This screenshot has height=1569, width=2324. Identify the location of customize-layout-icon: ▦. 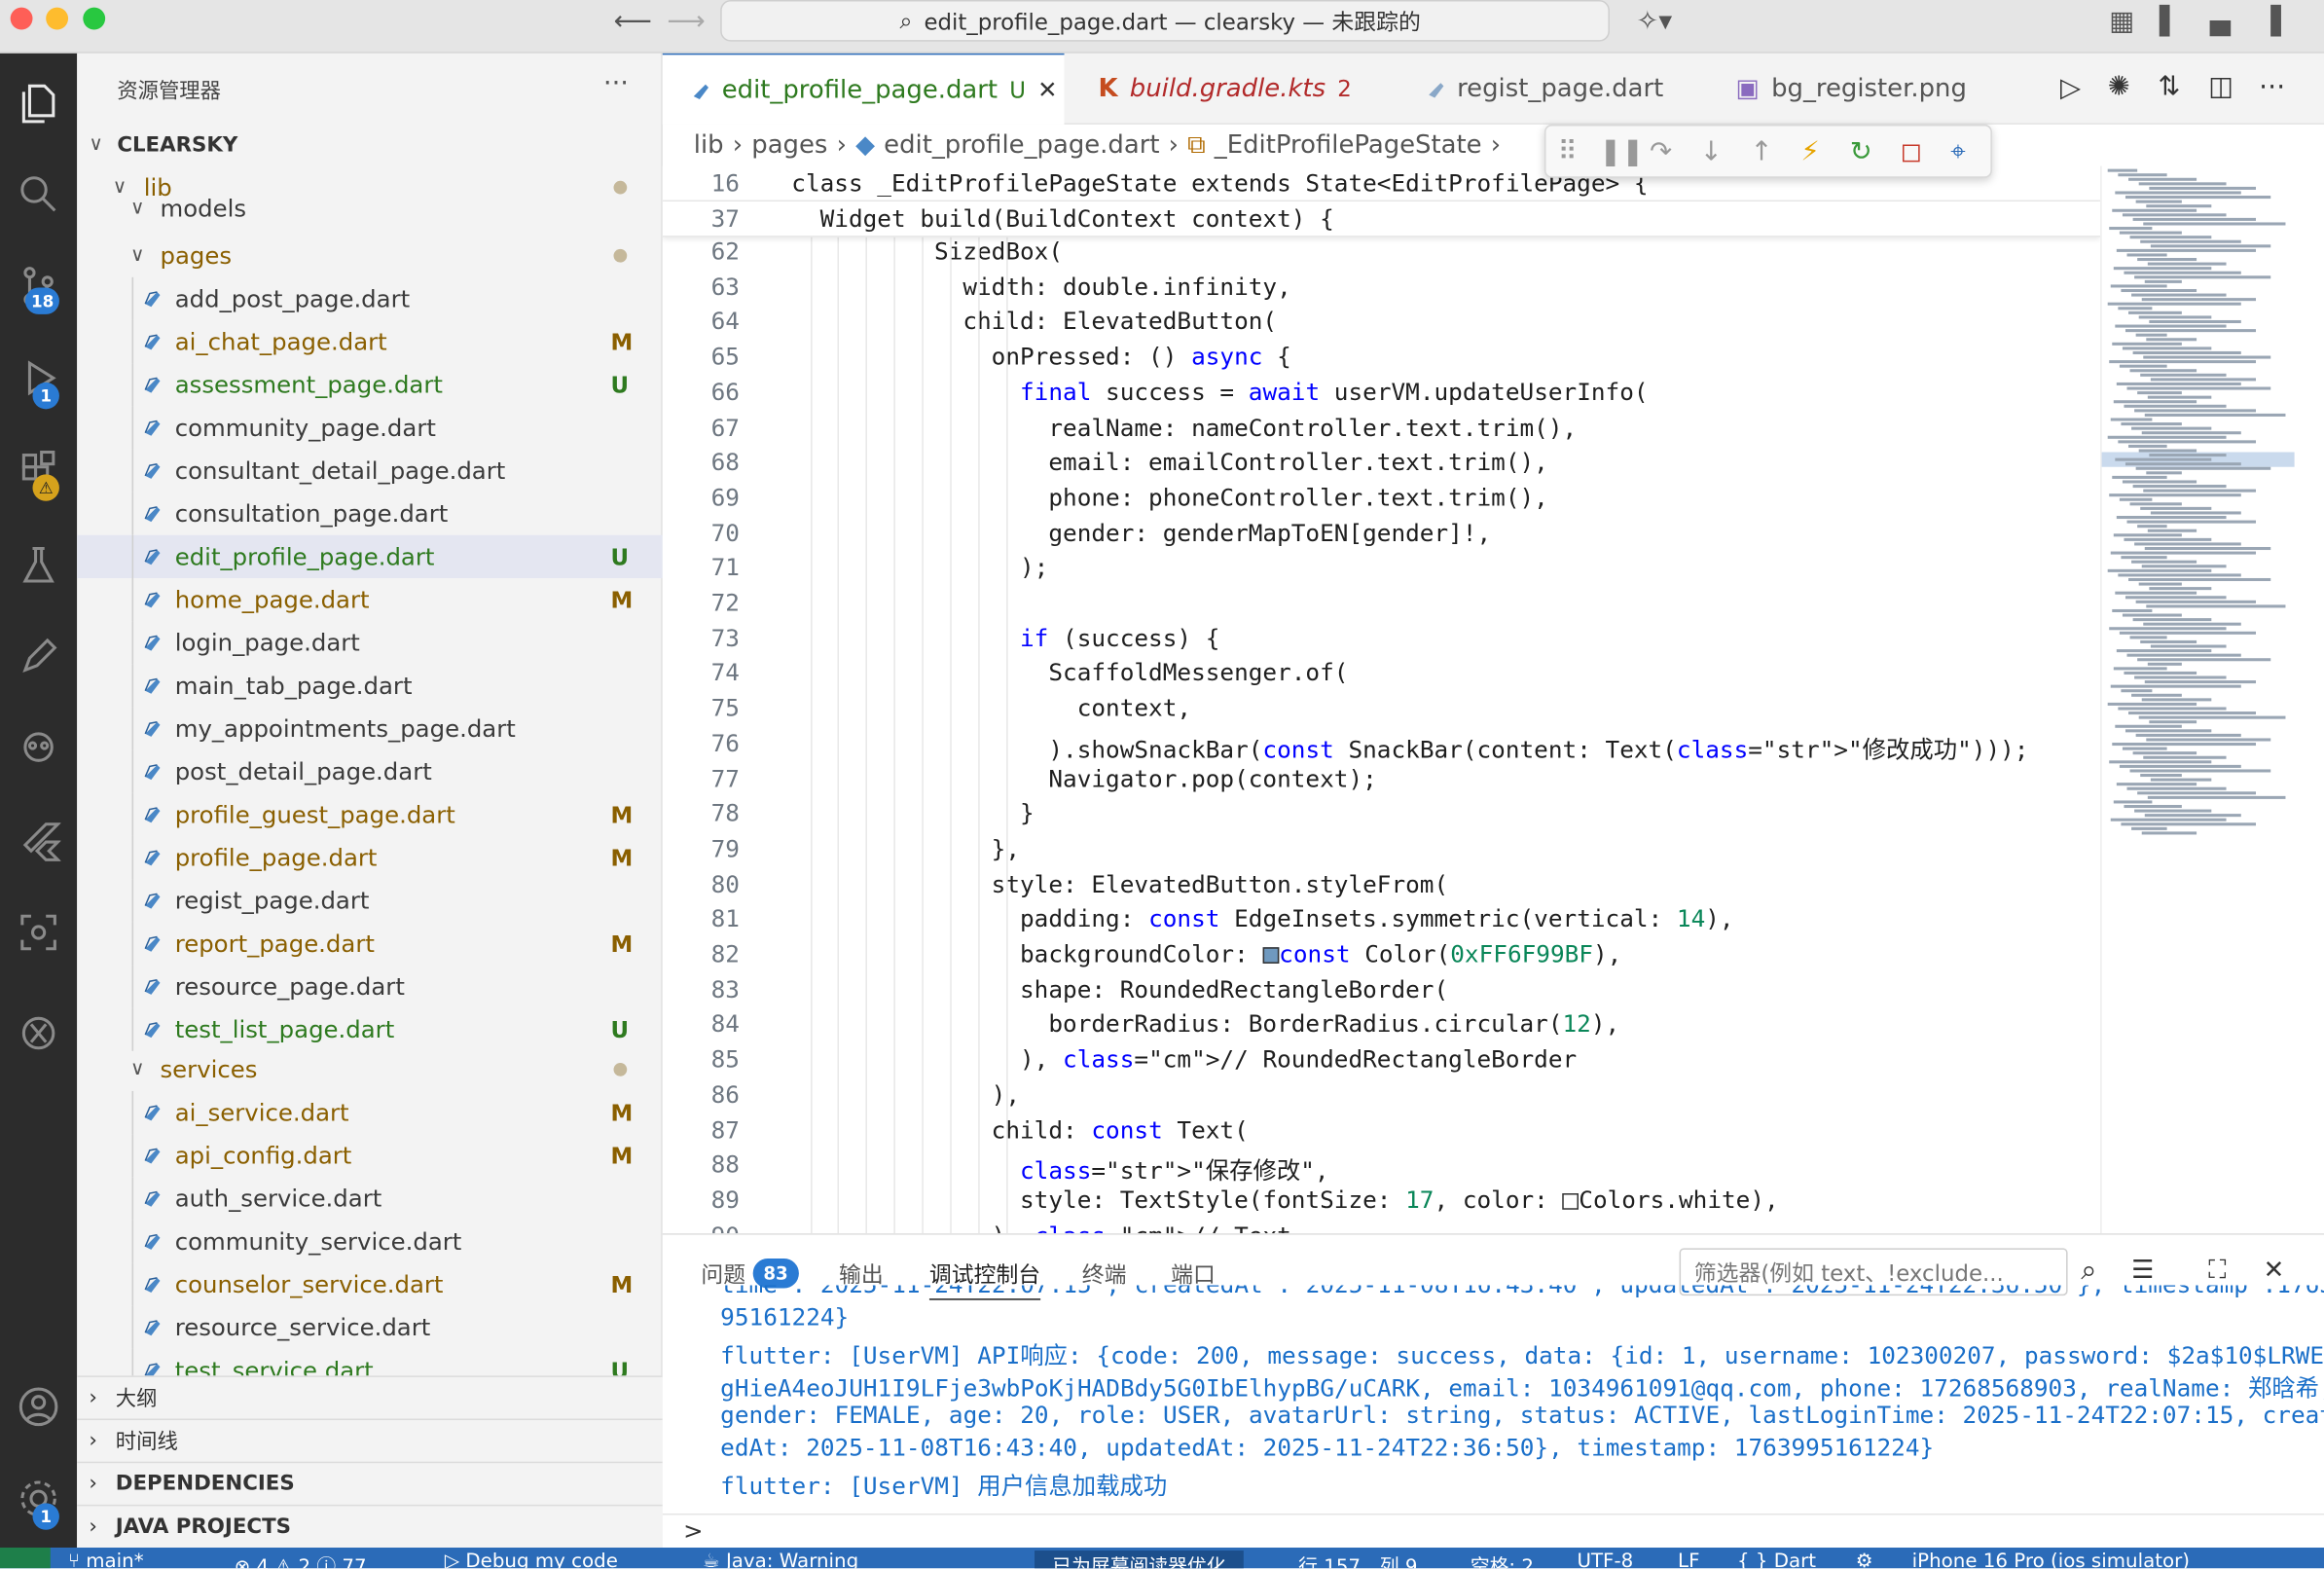
(2121, 21).